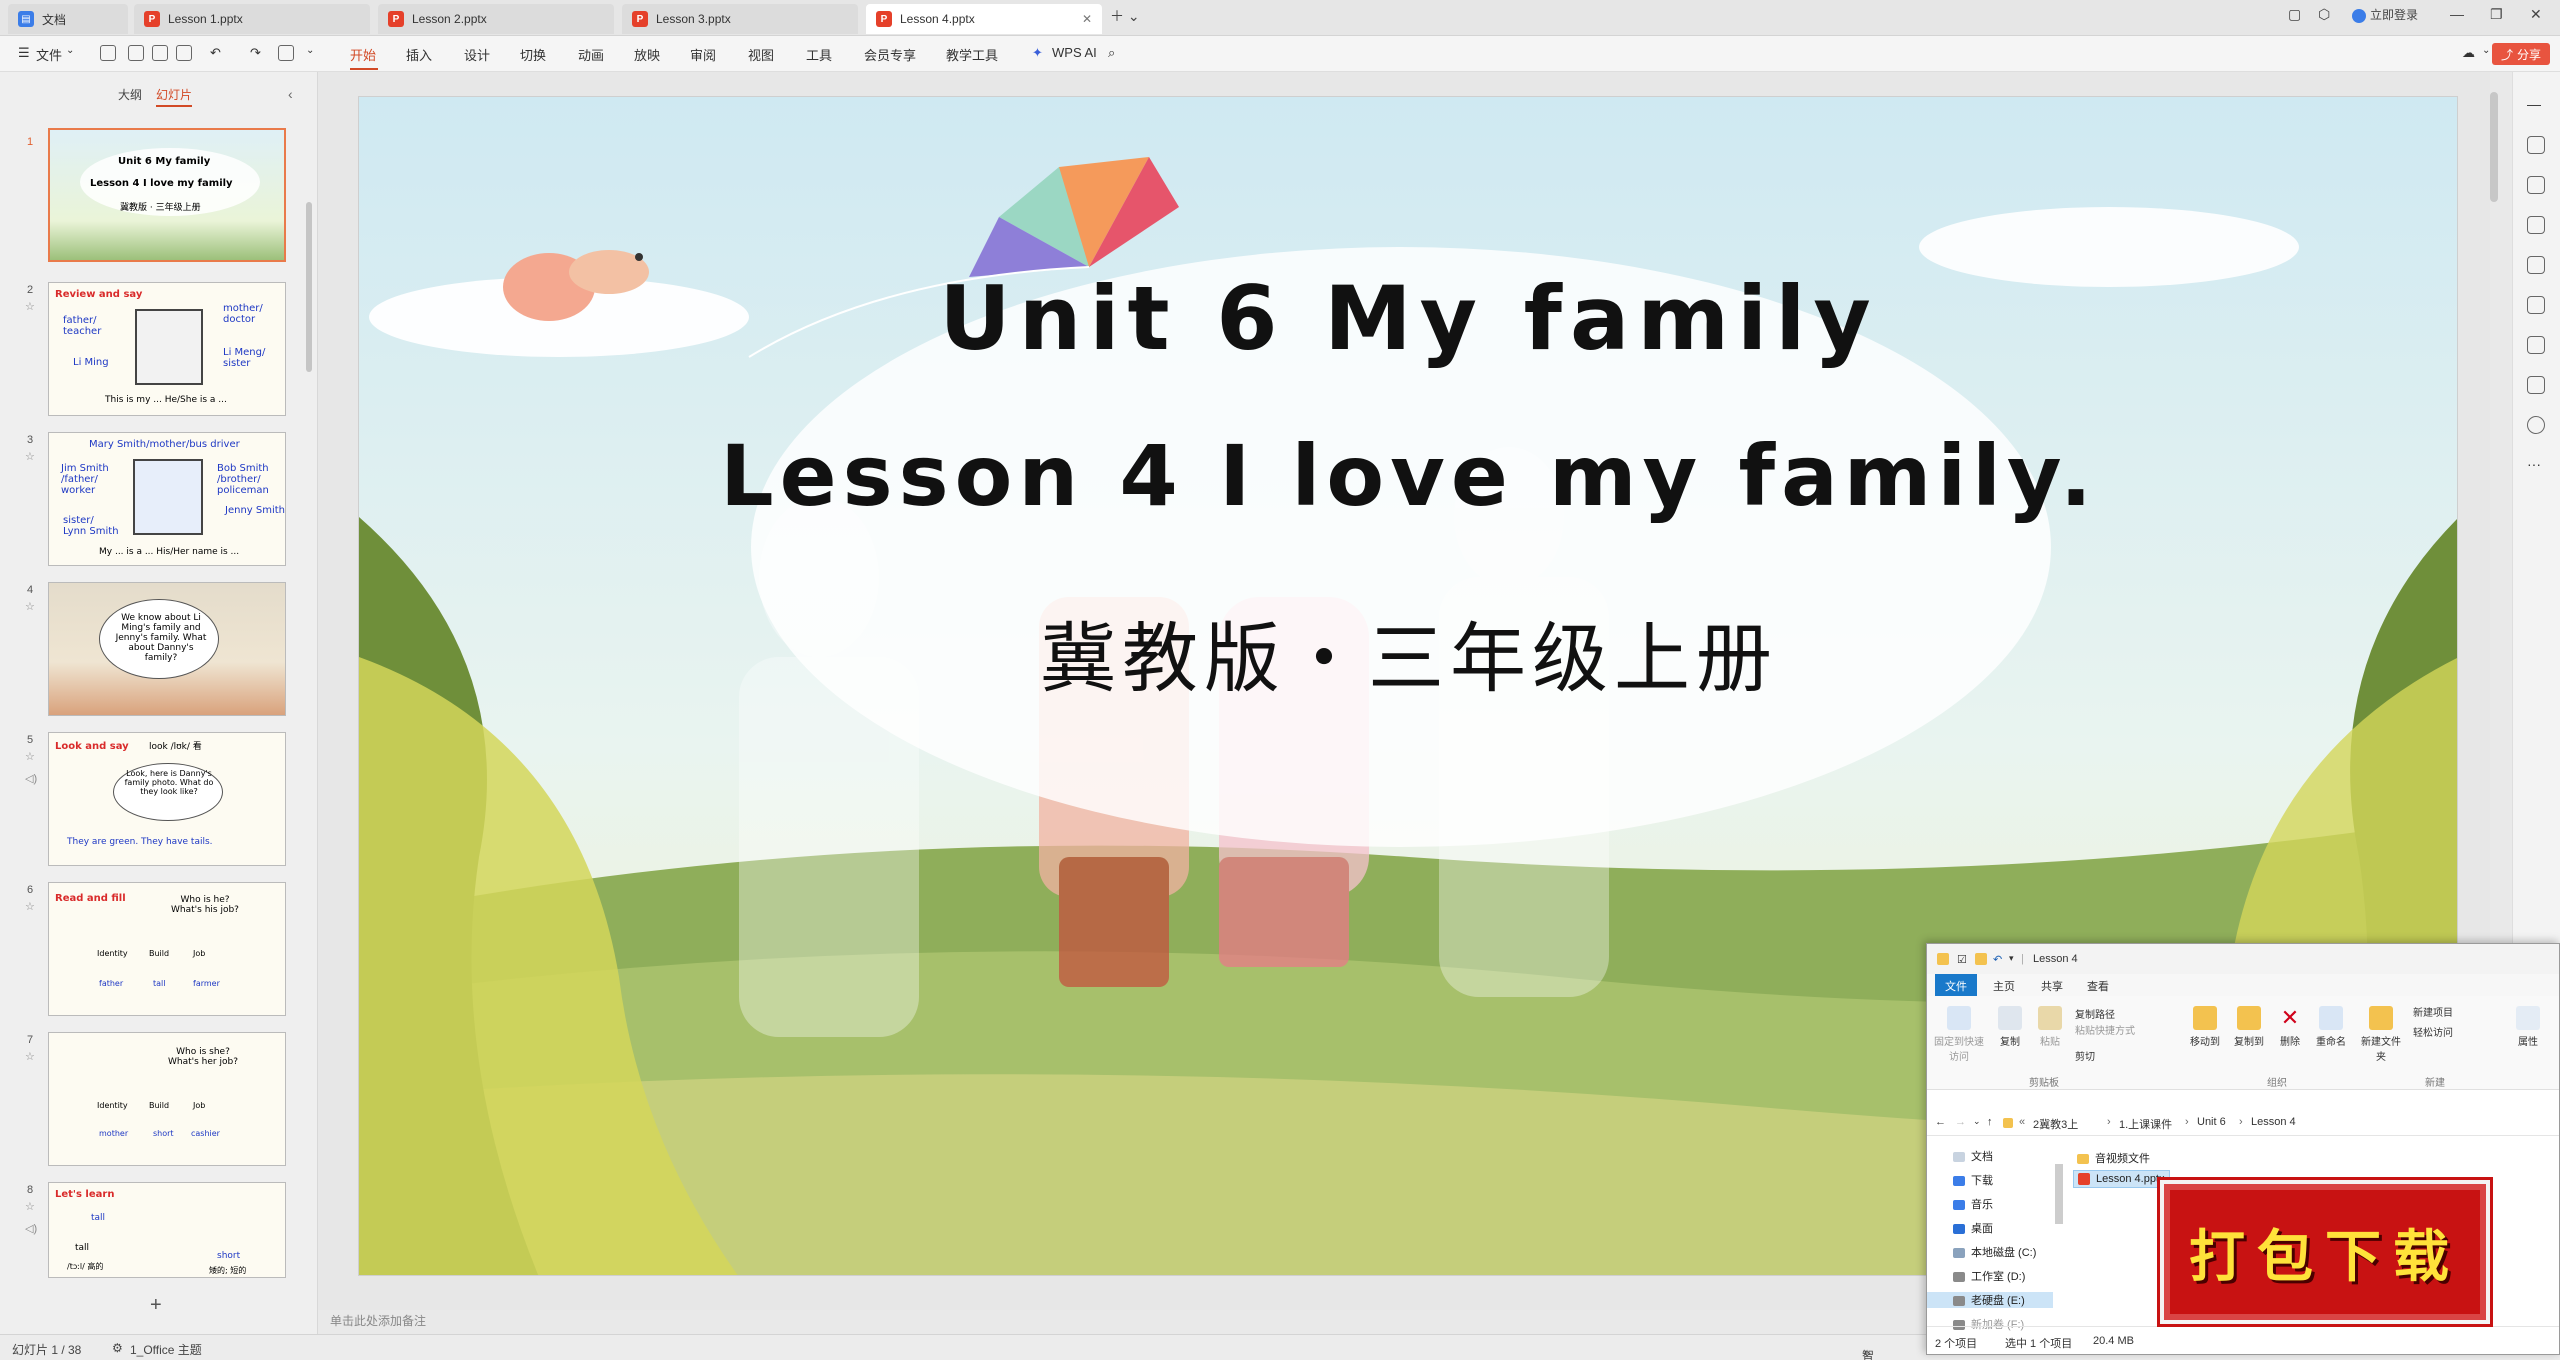  I want to click on forward-icon: →, so click(1960, 1122).